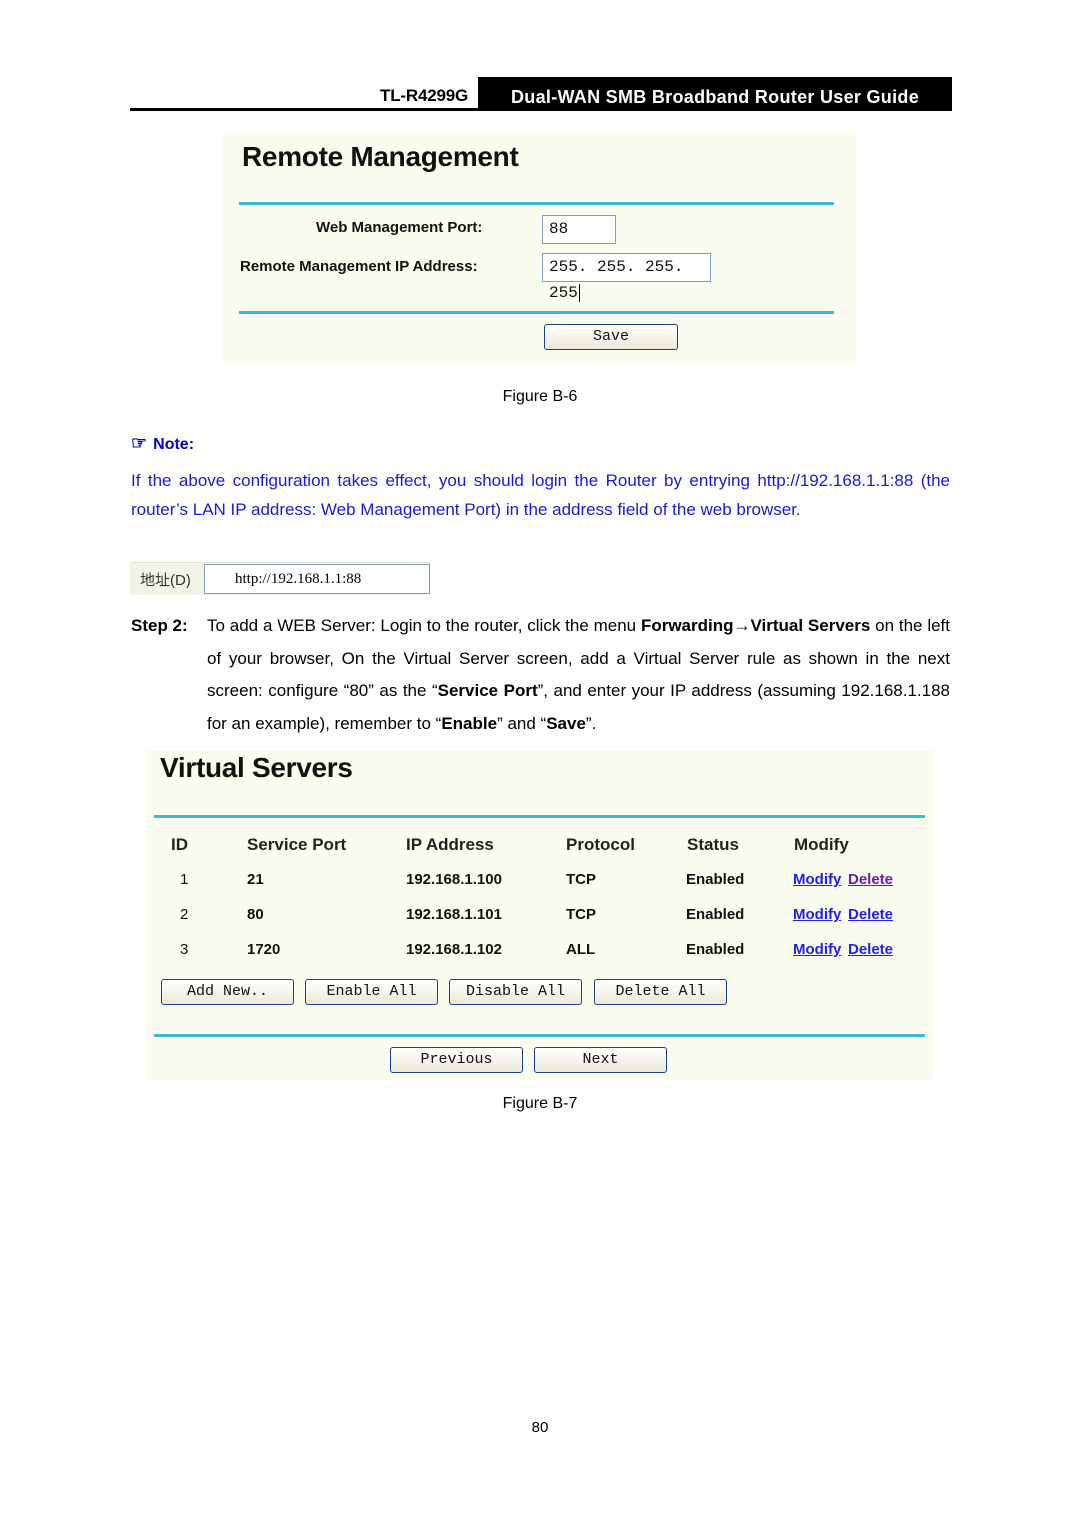  Describe the element at coordinates (255, 879) in the screenshot. I see `cell-service-port: 21` at that location.